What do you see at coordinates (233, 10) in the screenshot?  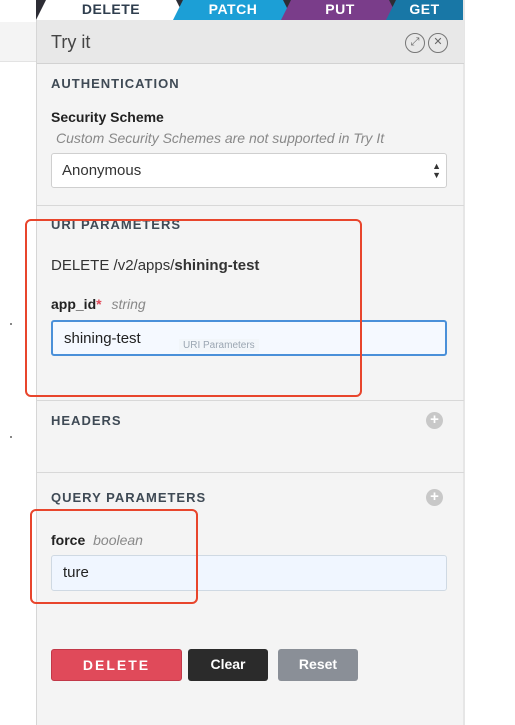 I see `tab-patch: PATCH` at bounding box center [233, 10].